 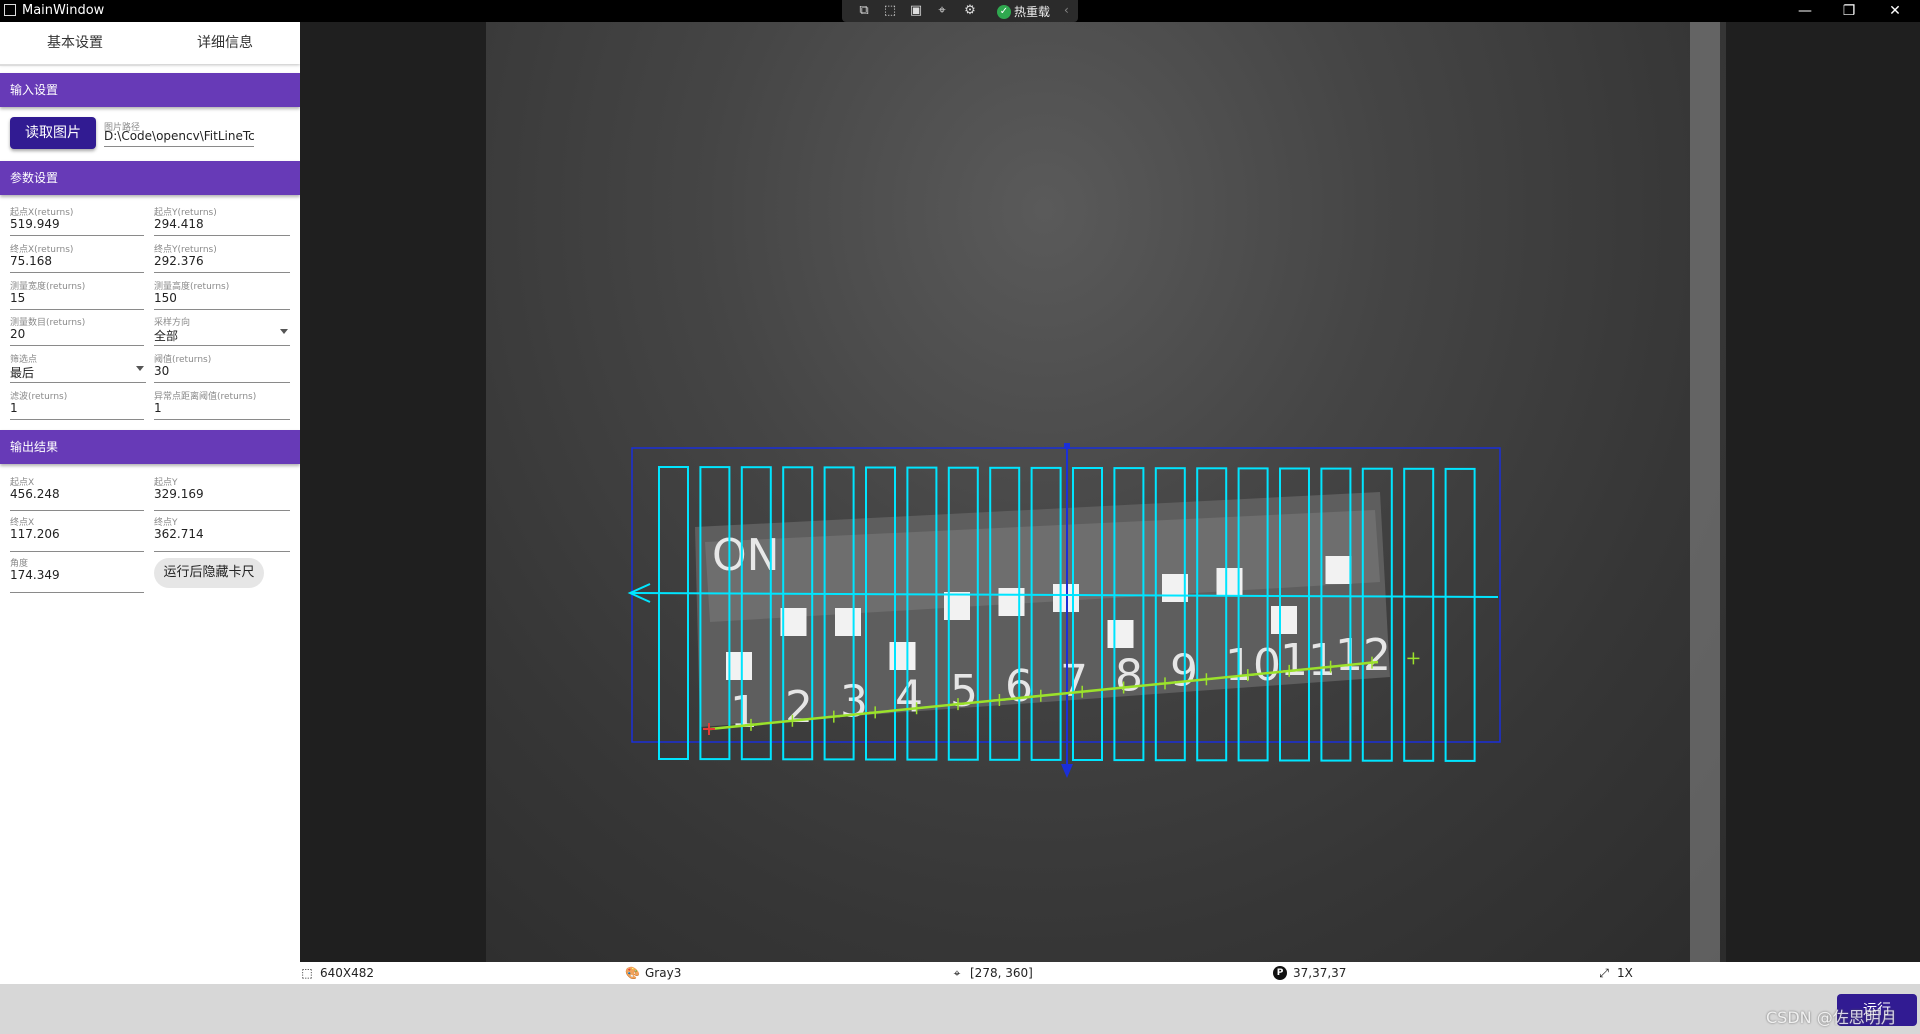 I want to click on switch-number: 5, so click(x=964, y=691).